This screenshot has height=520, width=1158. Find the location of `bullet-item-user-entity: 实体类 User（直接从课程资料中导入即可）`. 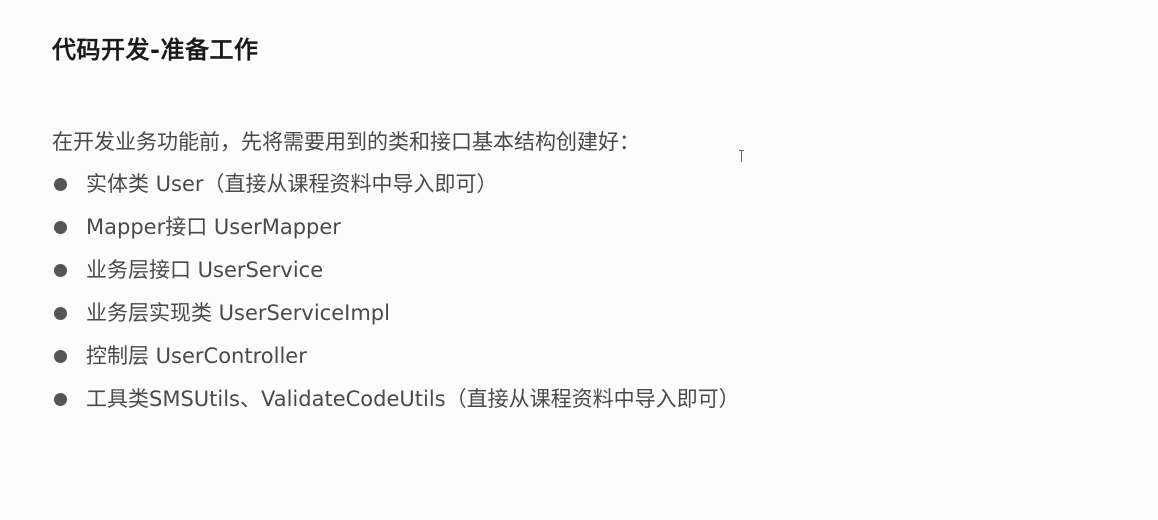

bullet-item-user-entity: 实体类 User（直接从课程资料中导入即可） is located at coordinates (396, 185).